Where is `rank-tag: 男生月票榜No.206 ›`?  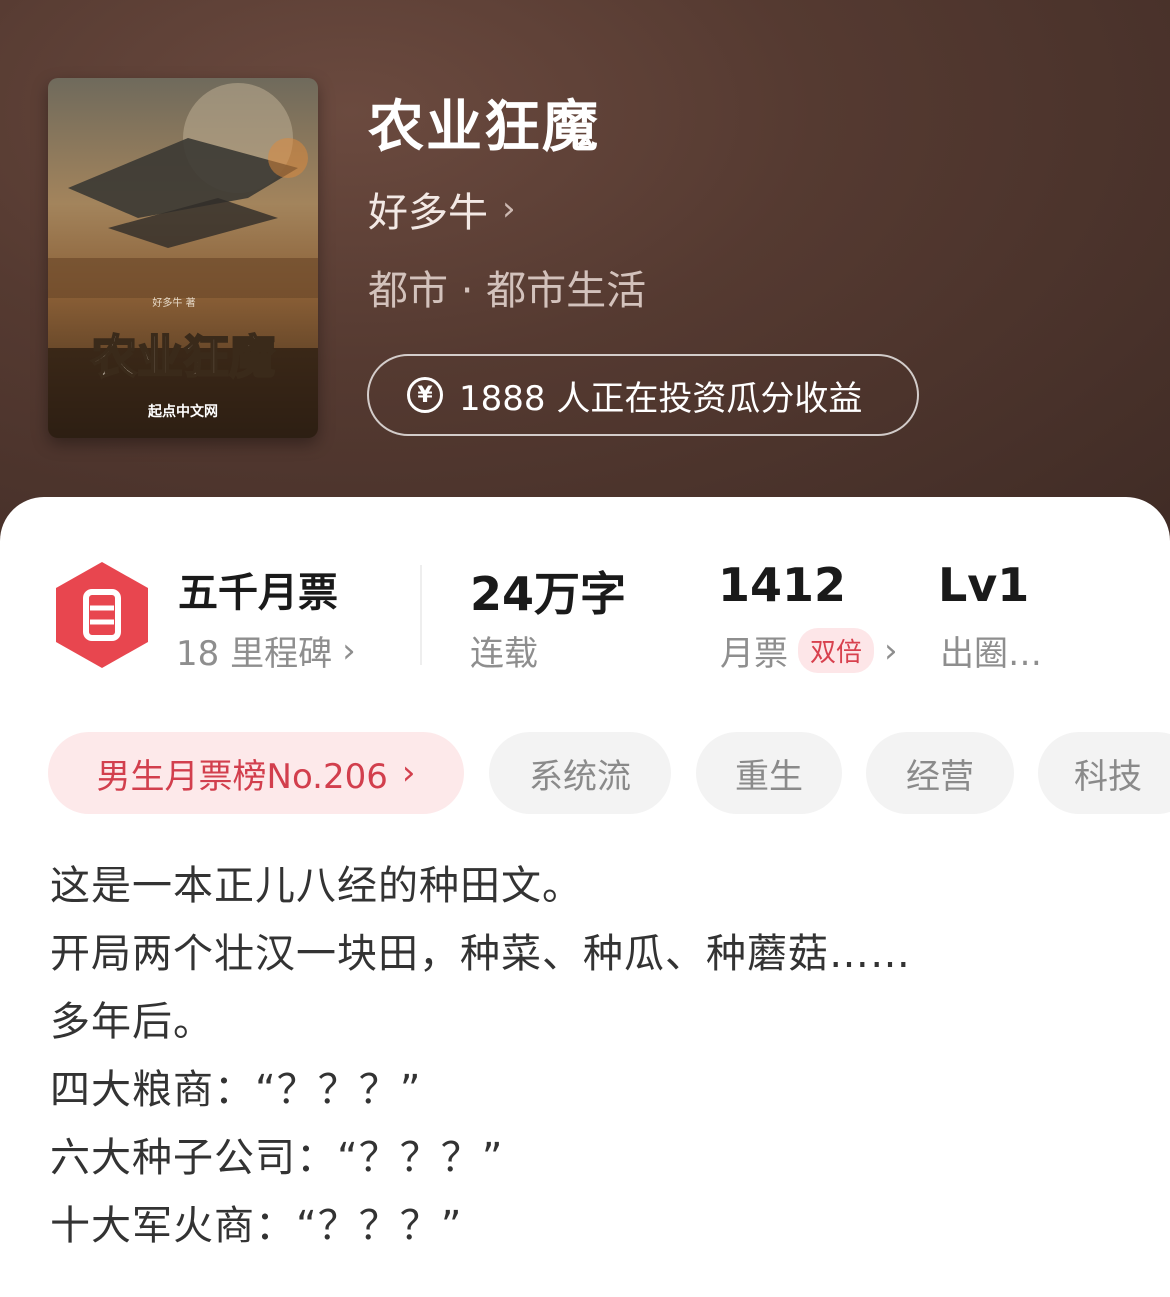 rank-tag: 男生月票榜No.206 › is located at coordinates (256, 773).